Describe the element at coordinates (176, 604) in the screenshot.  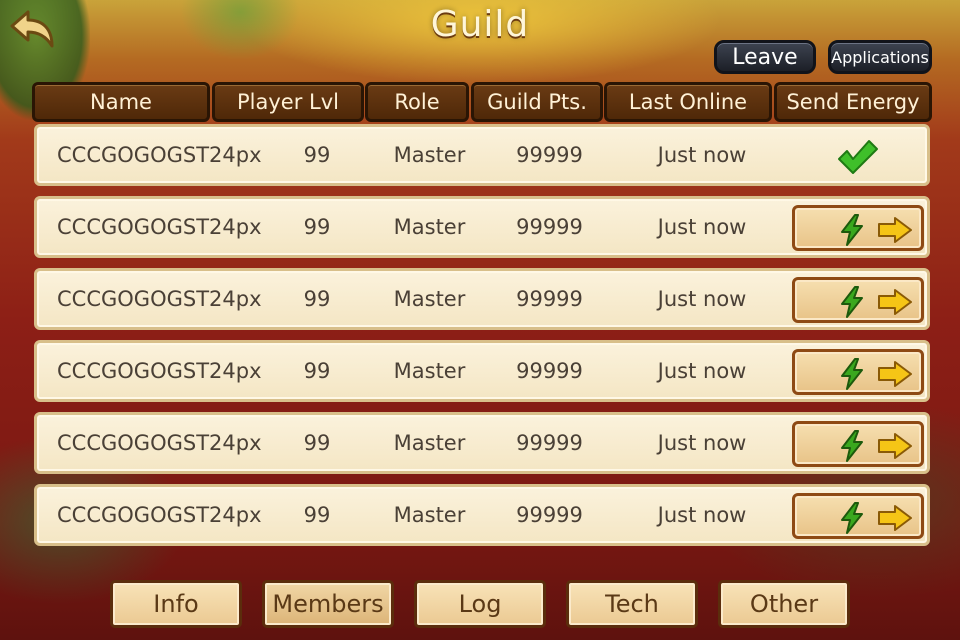
I see `tab-info: Info` at that location.